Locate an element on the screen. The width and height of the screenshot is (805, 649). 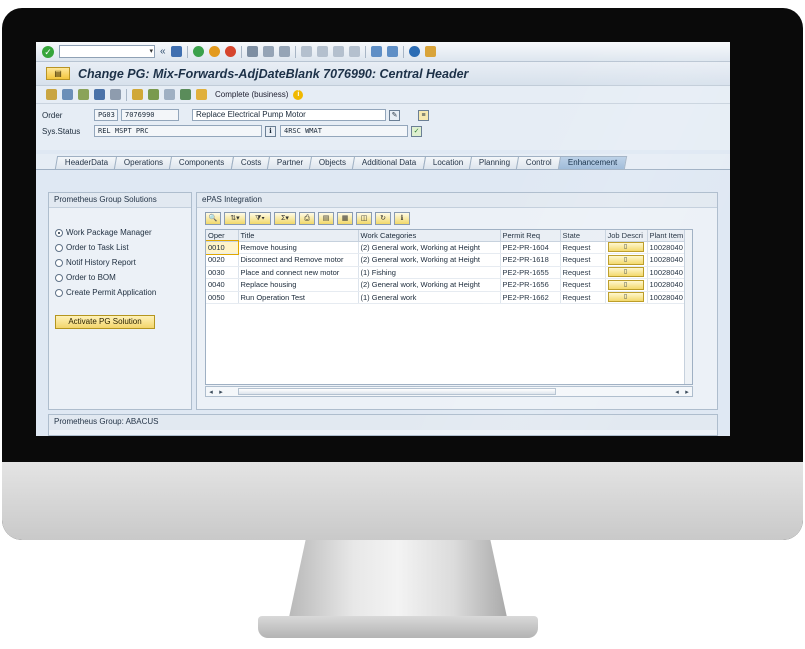
exit-icon is located at coordinates (214, 51).